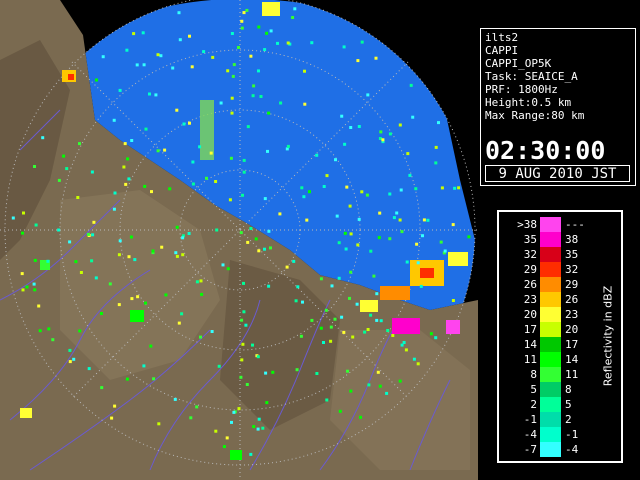 This screenshot has width=640, height=480. What do you see at coordinates (572, 269) in the screenshot?
I see `legend-high-value: 32` at bounding box center [572, 269].